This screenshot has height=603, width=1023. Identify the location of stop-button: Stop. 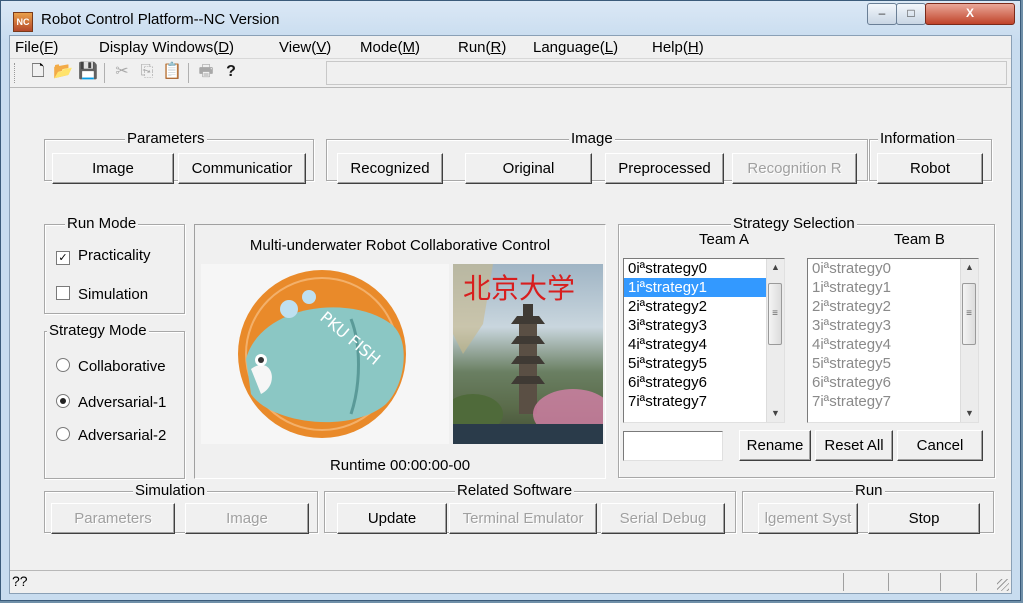
(924, 518).